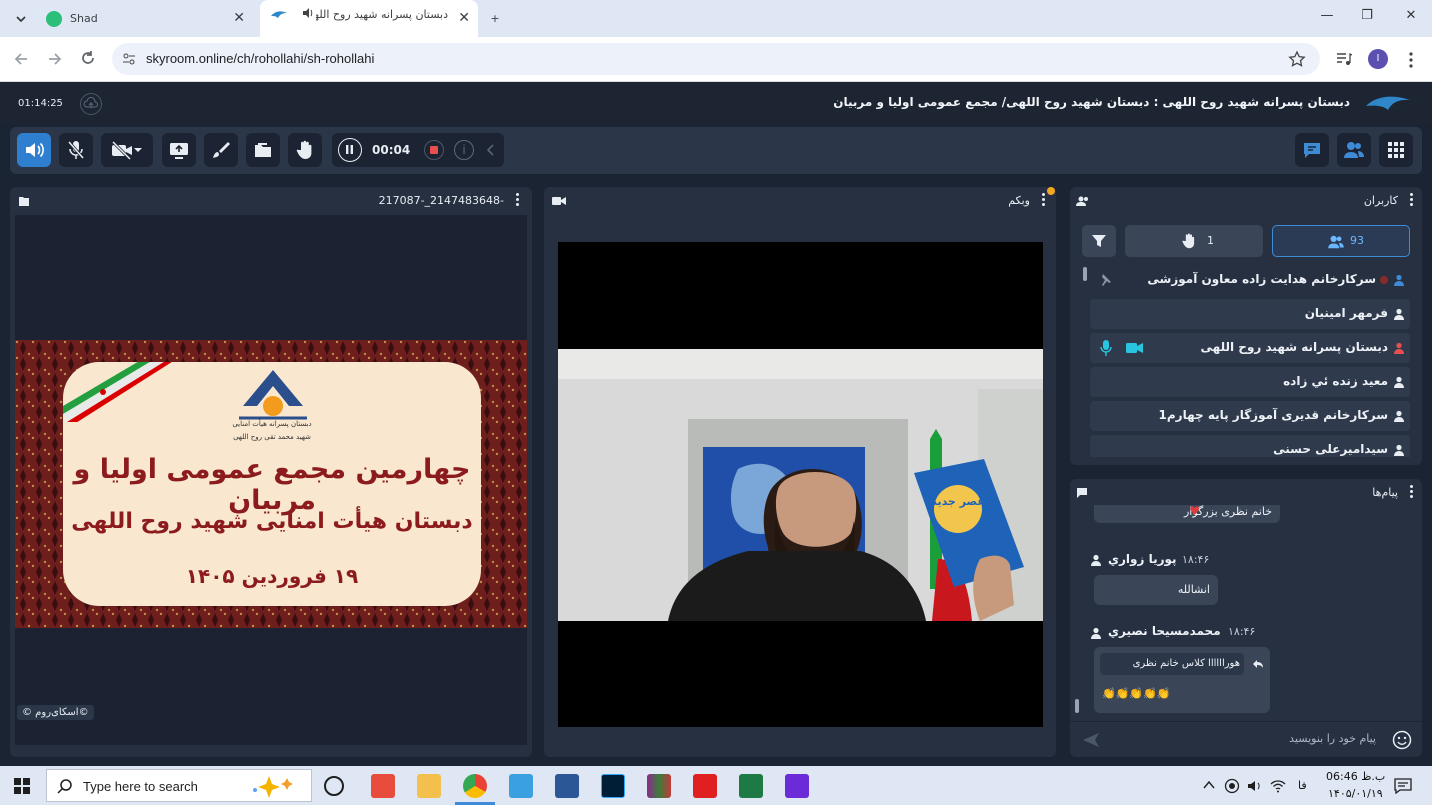  Describe the element at coordinates (273, 787) in the screenshot. I see `search-highlight-icon` at that location.